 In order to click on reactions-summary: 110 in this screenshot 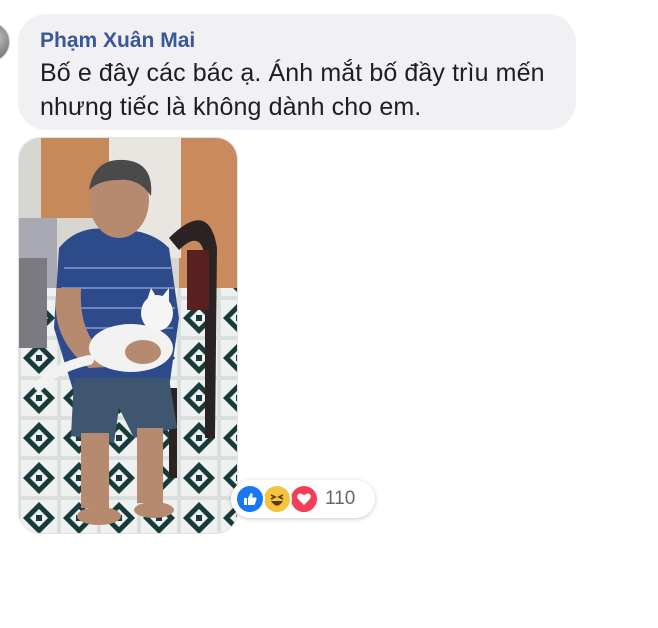, I will do `click(303, 499)`.